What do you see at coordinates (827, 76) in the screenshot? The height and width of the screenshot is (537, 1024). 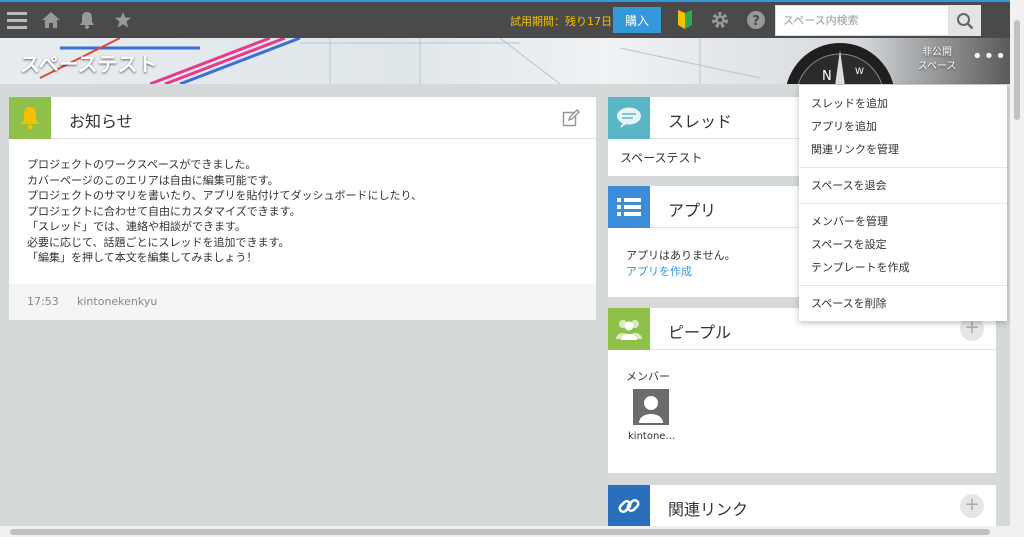 I see `svg-text: N` at bounding box center [827, 76].